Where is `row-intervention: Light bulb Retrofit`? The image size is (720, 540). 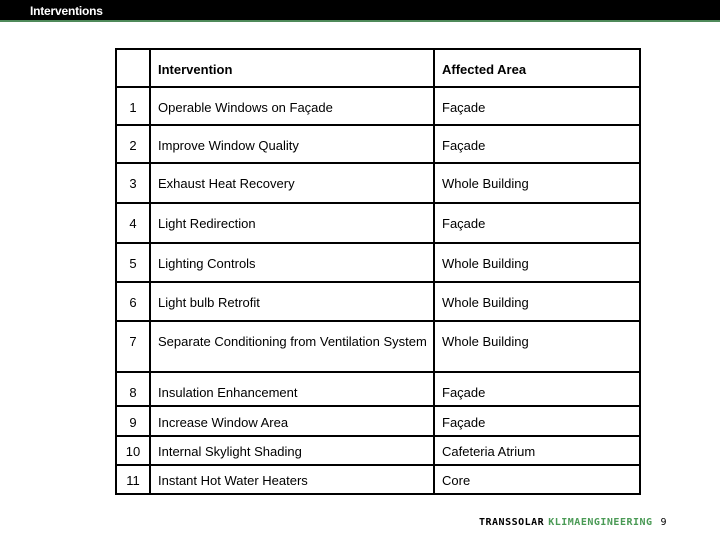
row-intervention: Light bulb Retrofit is located at coordinates (292, 301).